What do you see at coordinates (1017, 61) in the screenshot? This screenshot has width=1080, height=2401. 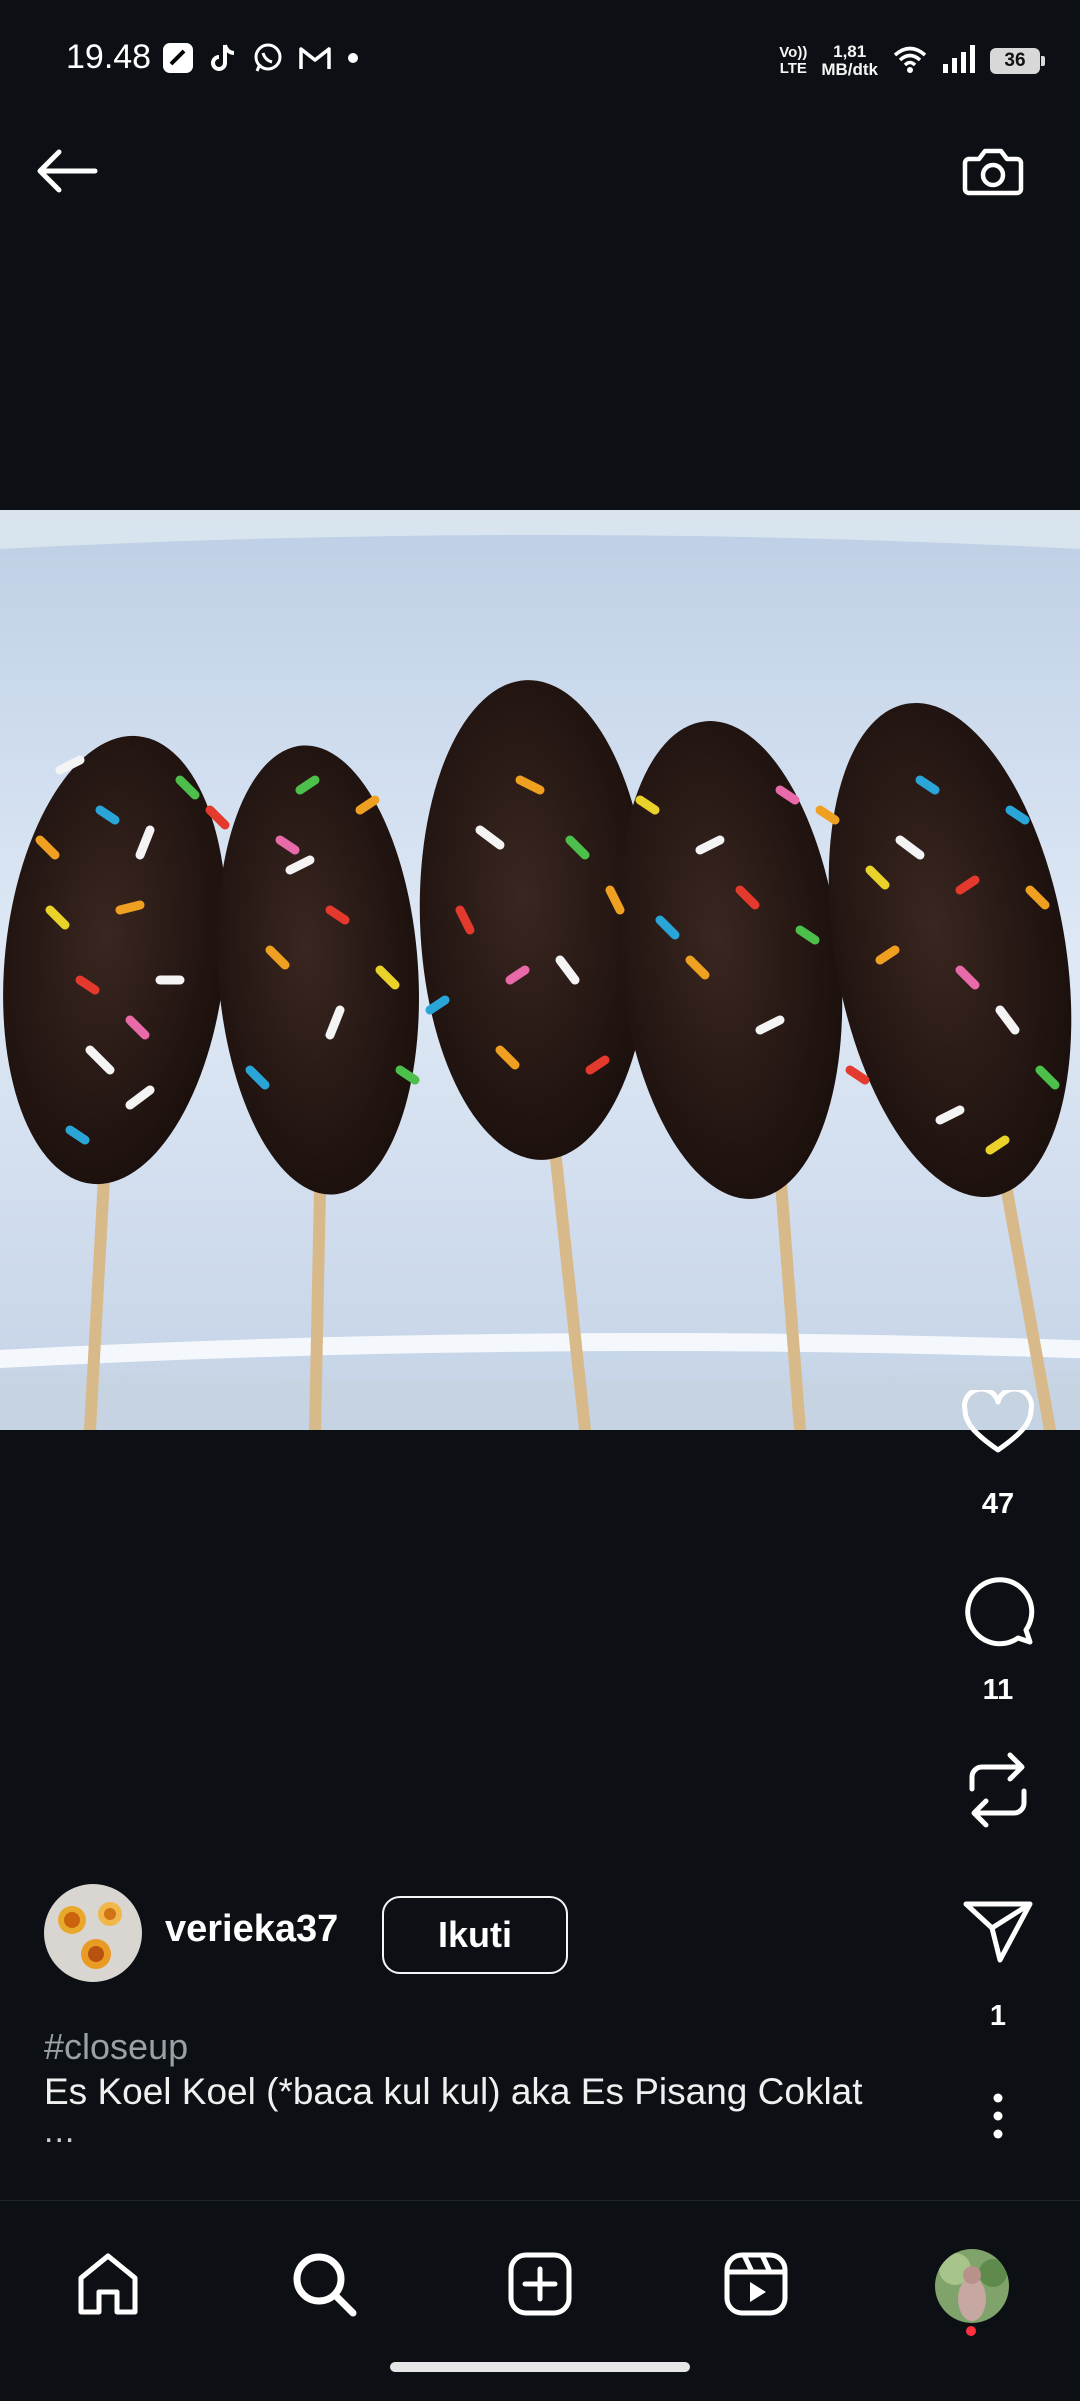 I see `battery-indicator: 36` at bounding box center [1017, 61].